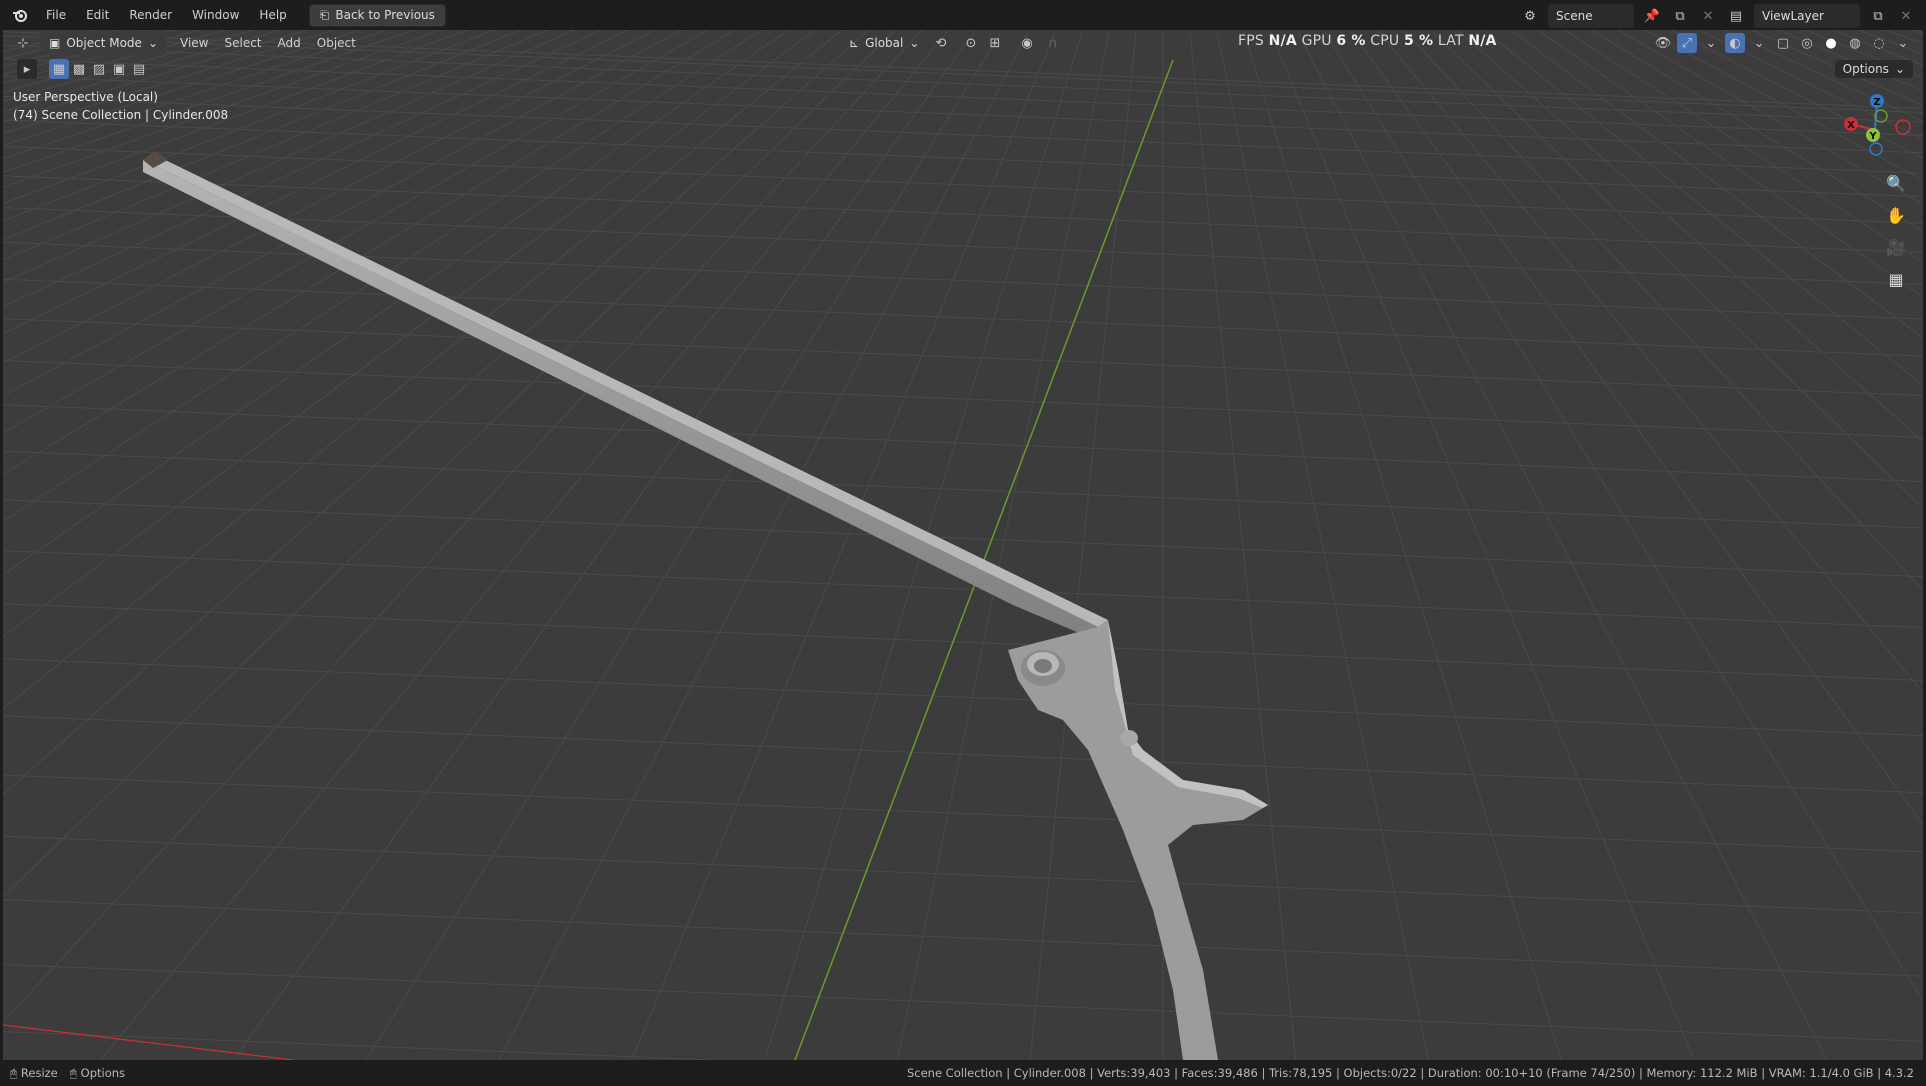 Image resolution: width=1926 pixels, height=1086 pixels. Describe the element at coordinates (1879, 43) in the screenshot. I see `rendered-shading-icon: ◌` at that location.